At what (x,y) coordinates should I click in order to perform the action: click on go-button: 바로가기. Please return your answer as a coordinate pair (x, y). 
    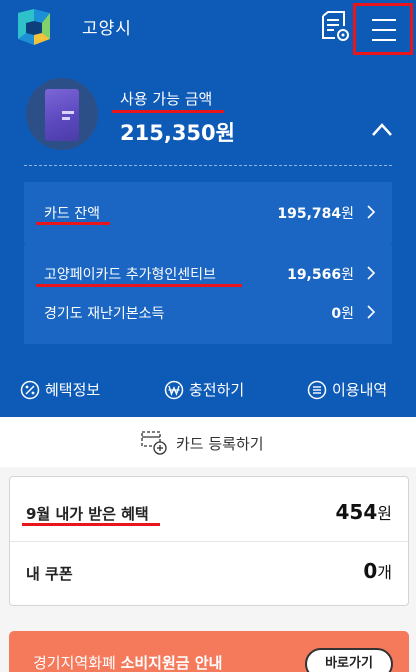
    Looking at the image, I should click on (349, 660).